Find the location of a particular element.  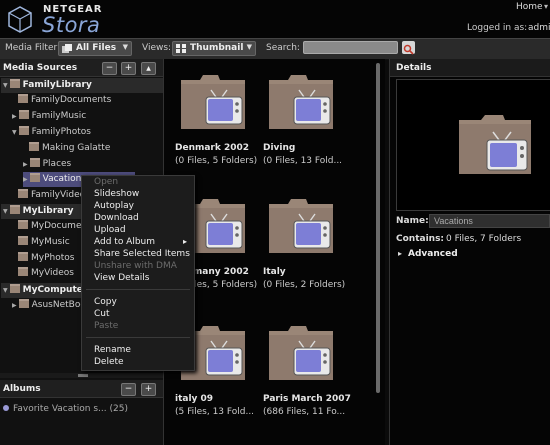

tree-item-label: FamilyPhotos is located at coordinates (61, 132).